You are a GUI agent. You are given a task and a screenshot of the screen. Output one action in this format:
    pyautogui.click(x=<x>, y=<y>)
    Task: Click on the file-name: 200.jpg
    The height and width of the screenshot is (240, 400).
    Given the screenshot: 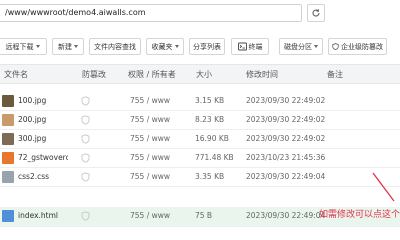 What is the action you would take?
    pyautogui.click(x=43, y=120)
    